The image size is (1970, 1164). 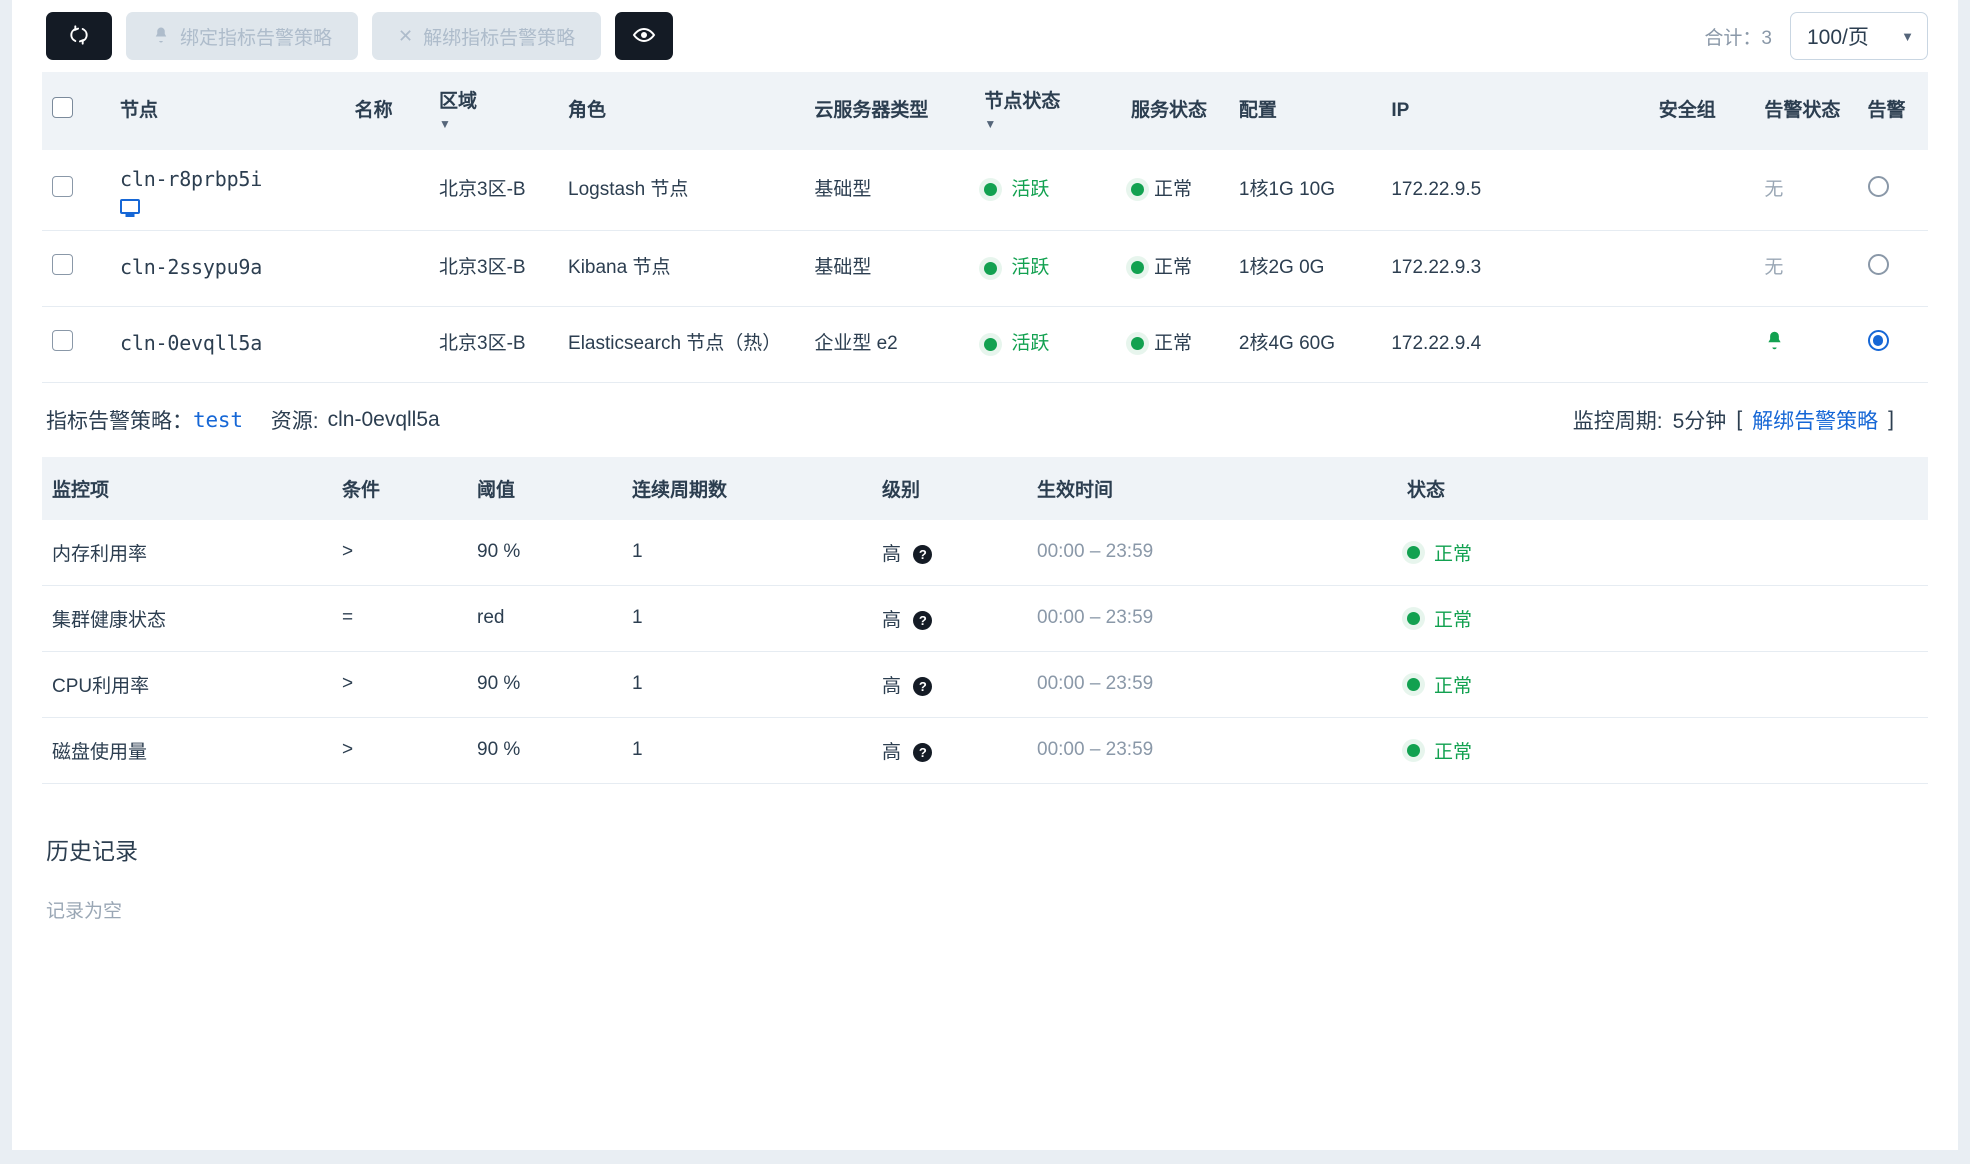 I want to click on column-service-status-label: 服务状态, so click(x=1169, y=111).